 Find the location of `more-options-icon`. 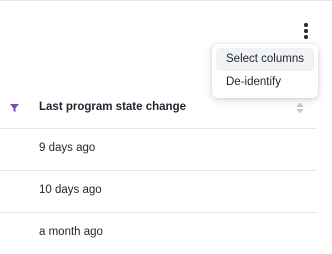

more-options-icon is located at coordinates (306, 31).